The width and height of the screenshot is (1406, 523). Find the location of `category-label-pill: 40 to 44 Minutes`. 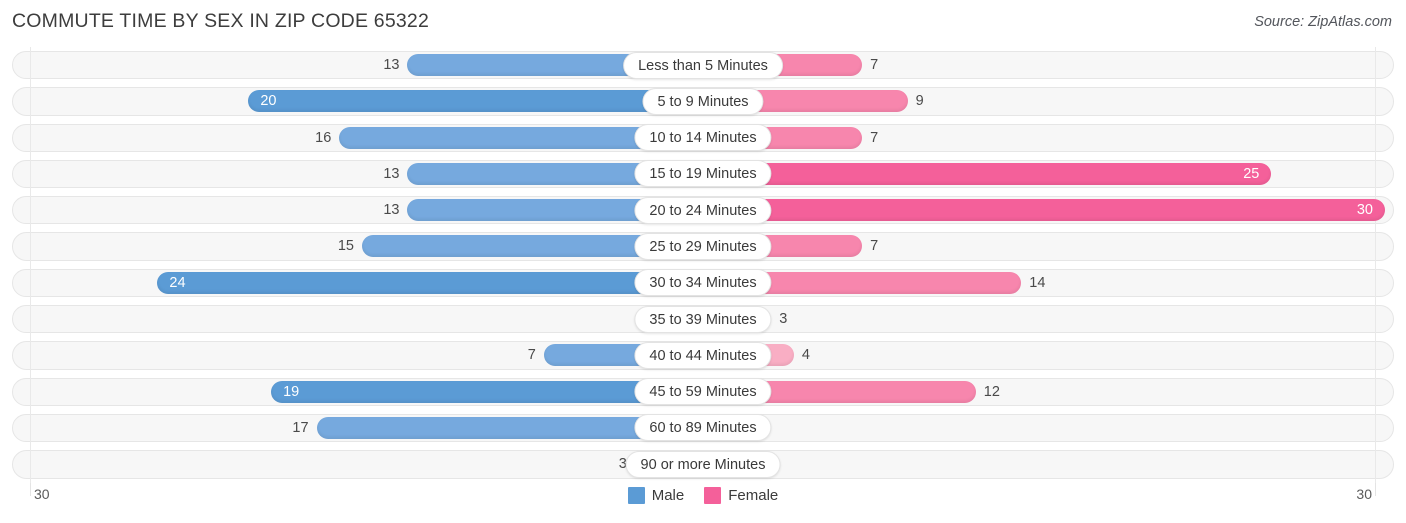

category-label-pill: 40 to 44 Minutes is located at coordinates (703, 355).